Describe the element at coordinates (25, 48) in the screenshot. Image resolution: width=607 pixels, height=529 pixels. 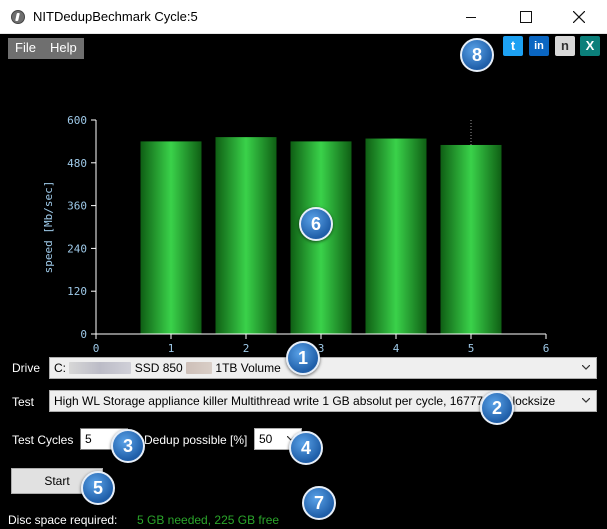
I see `menu-file: File` at that location.